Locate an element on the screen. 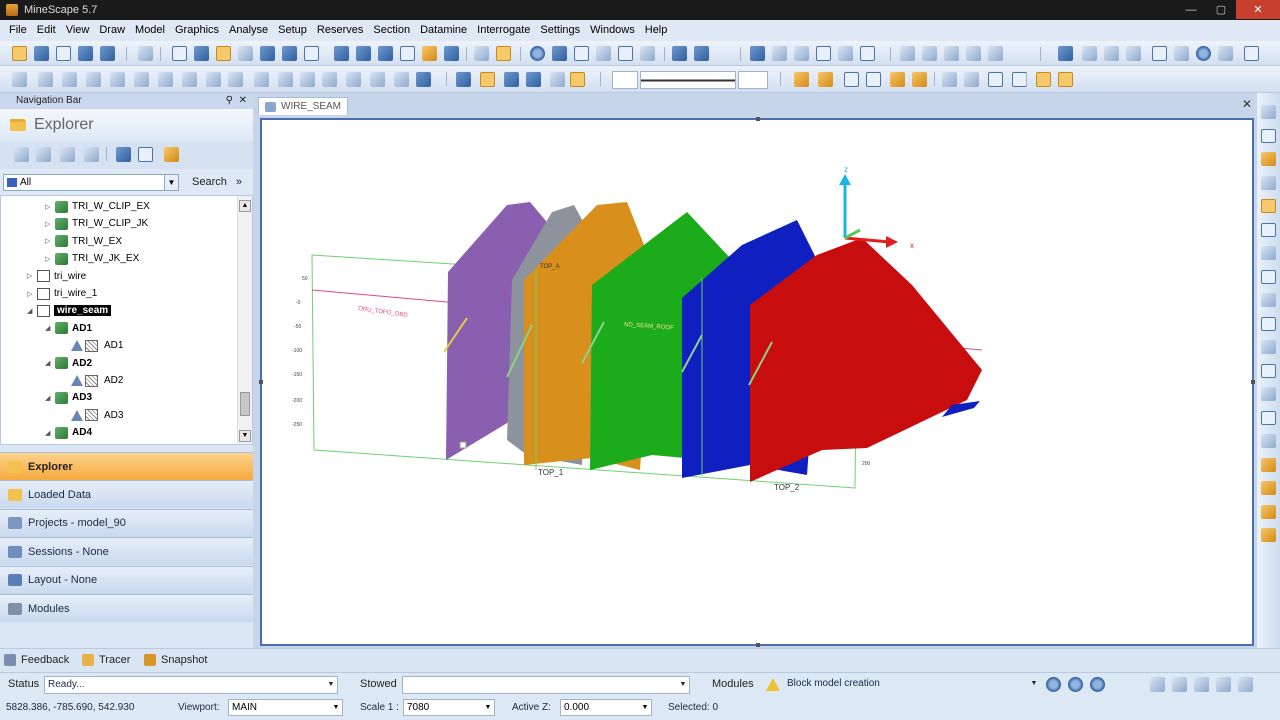 The height and width of the screenshot is (720, 1280). menu-draw: Draw is located at coordinates (112, 30).